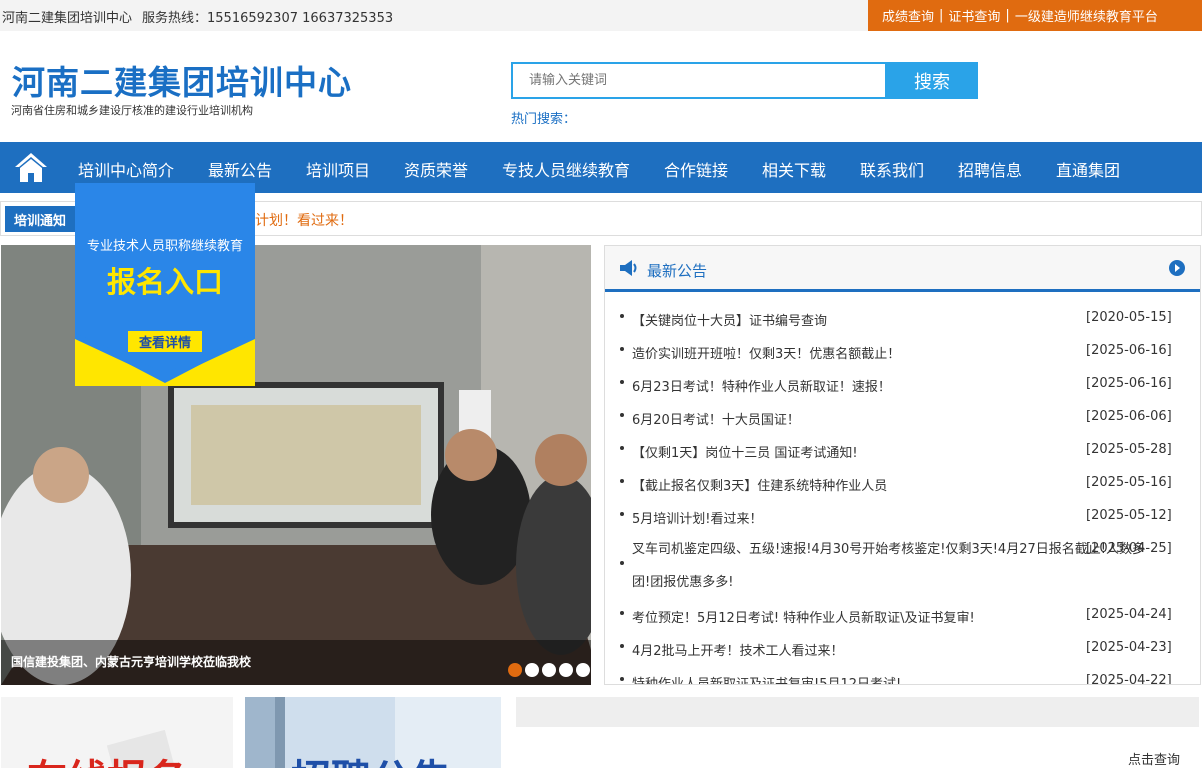  I want to click on announcement-date: [2025-04-22], so click(1129, 679).